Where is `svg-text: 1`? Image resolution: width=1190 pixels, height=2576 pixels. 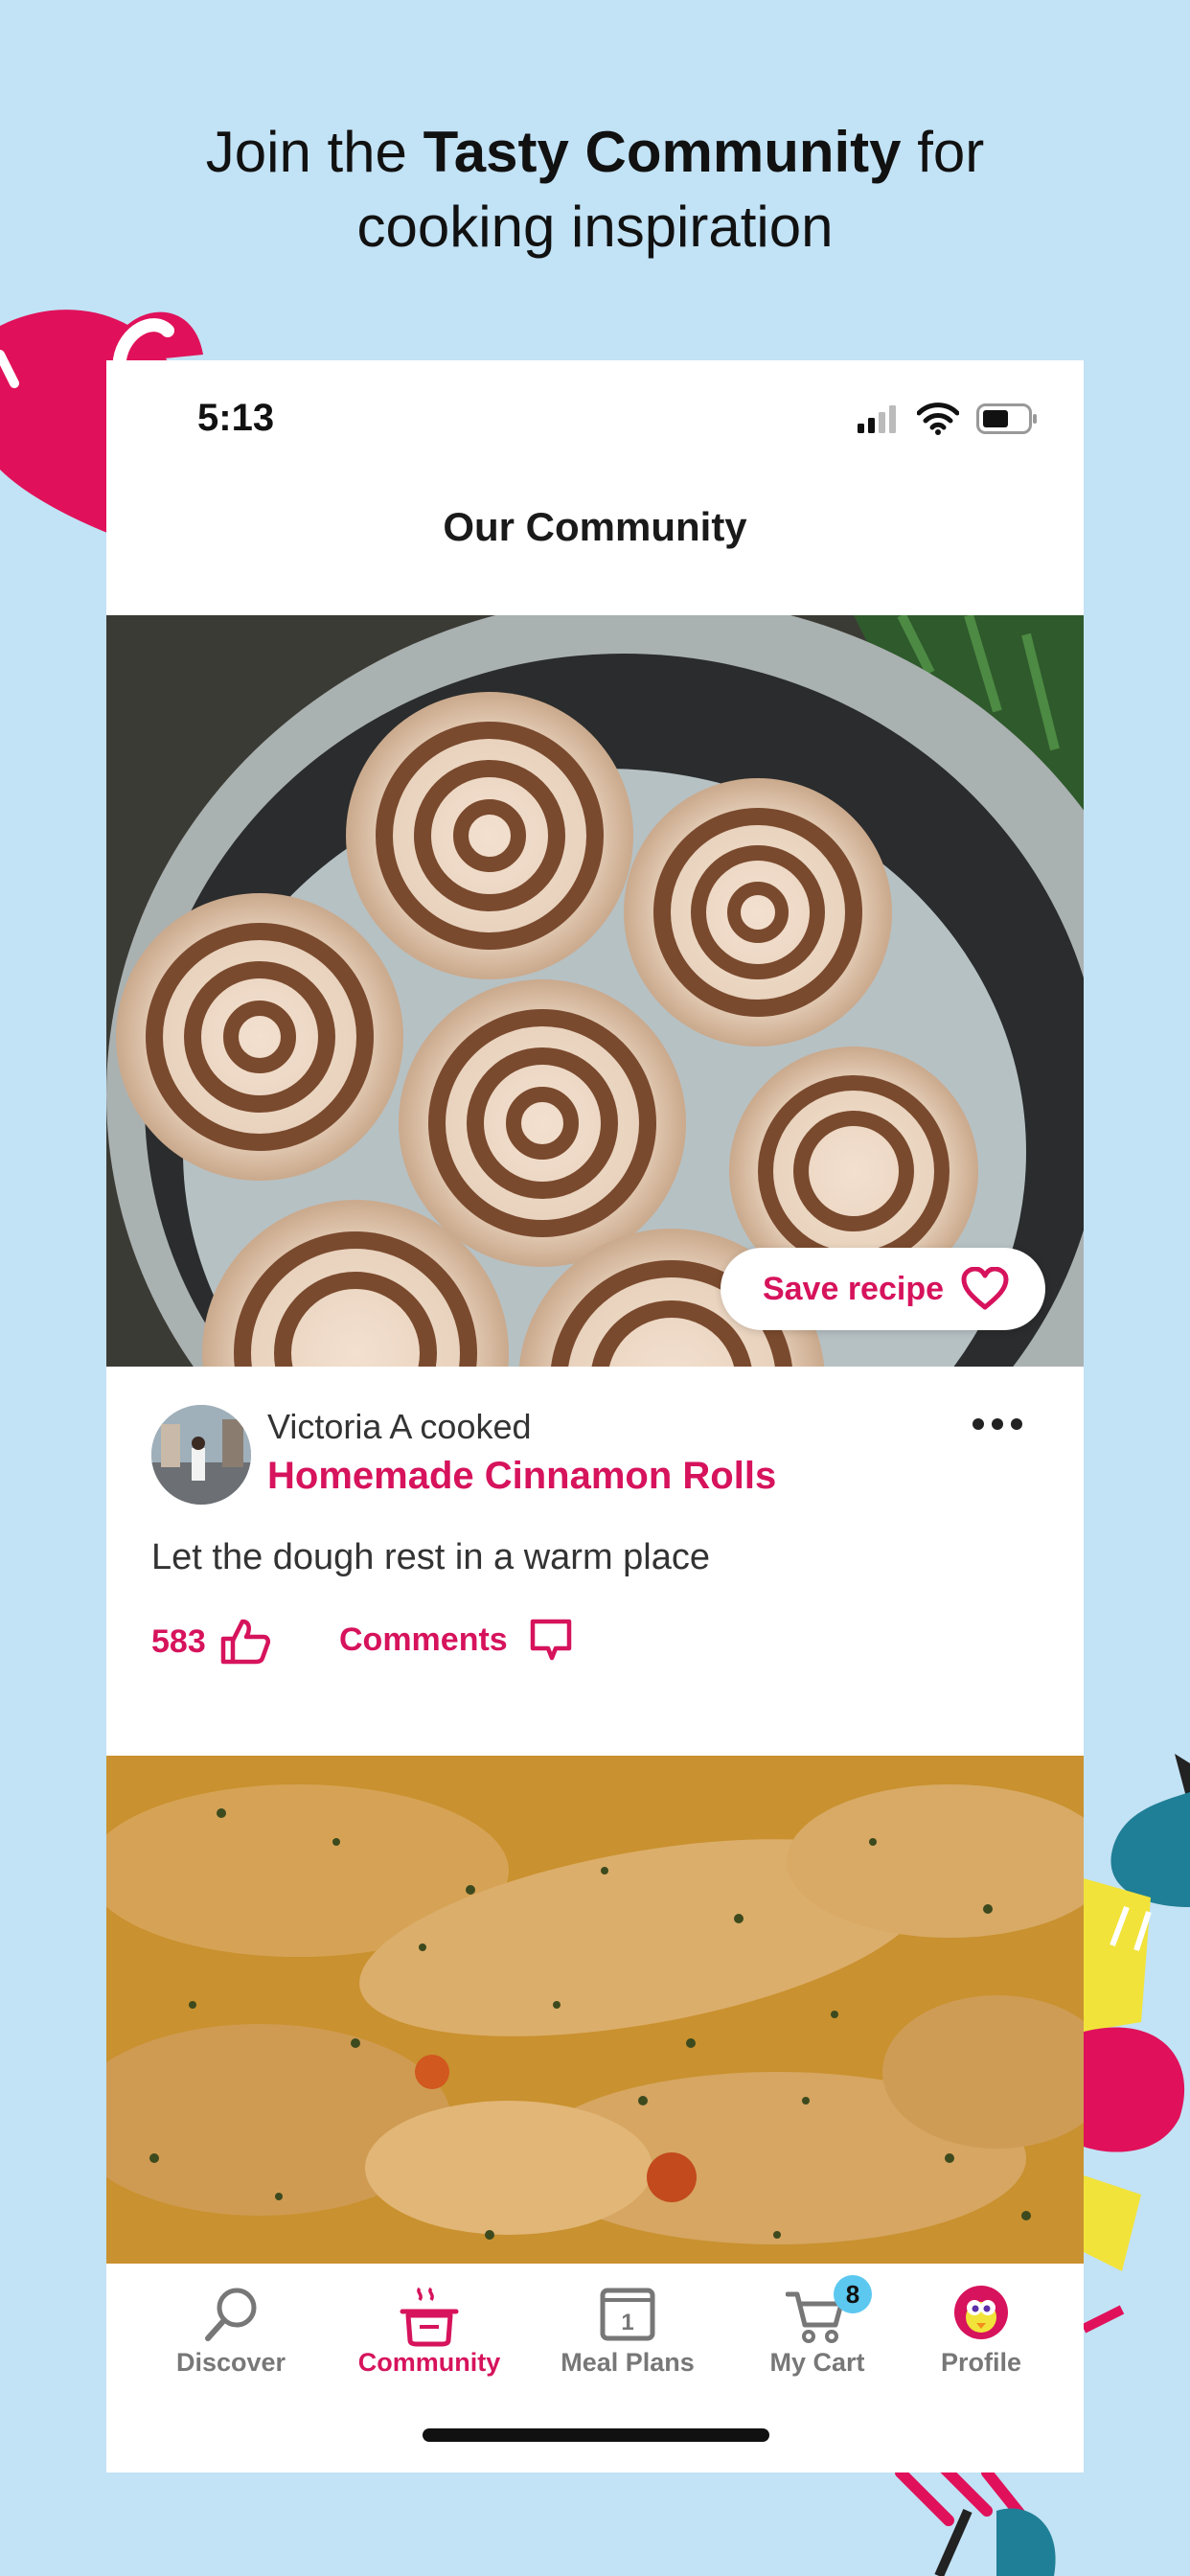
svg-text: 1 is located at coordinates (627, 2322).